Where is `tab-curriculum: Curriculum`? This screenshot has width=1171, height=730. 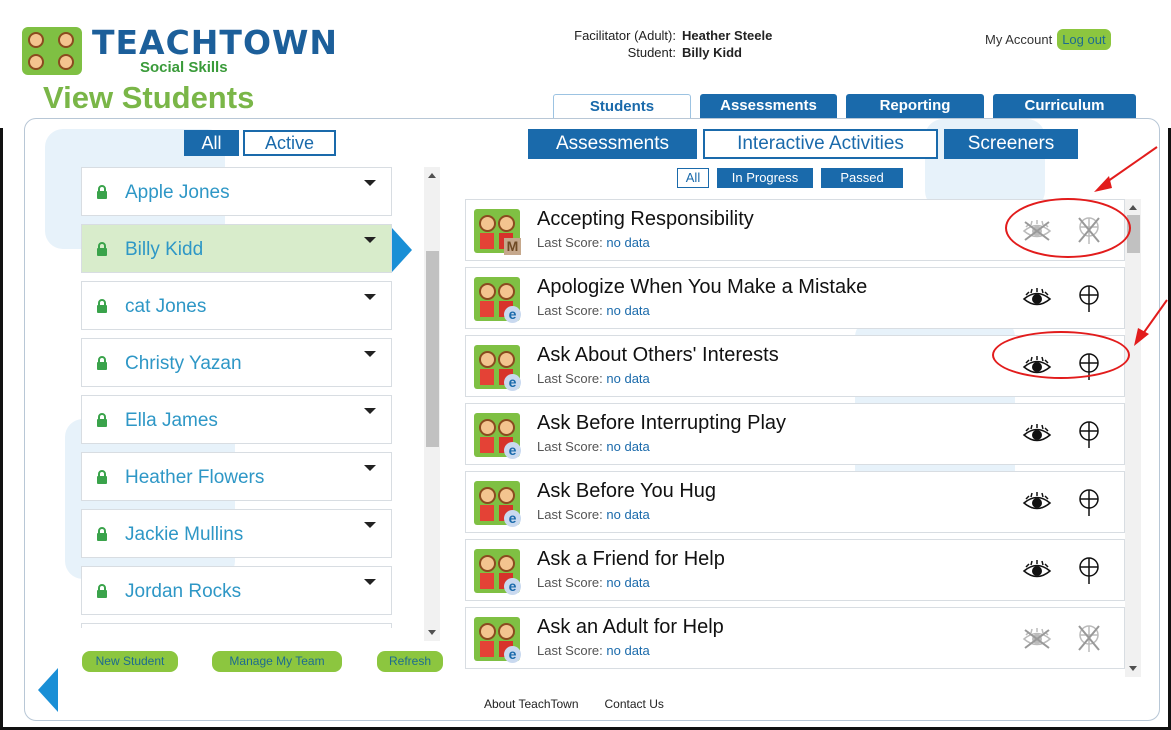 tab-curriculum: Curriculum is located at coordinates (1064, 106).